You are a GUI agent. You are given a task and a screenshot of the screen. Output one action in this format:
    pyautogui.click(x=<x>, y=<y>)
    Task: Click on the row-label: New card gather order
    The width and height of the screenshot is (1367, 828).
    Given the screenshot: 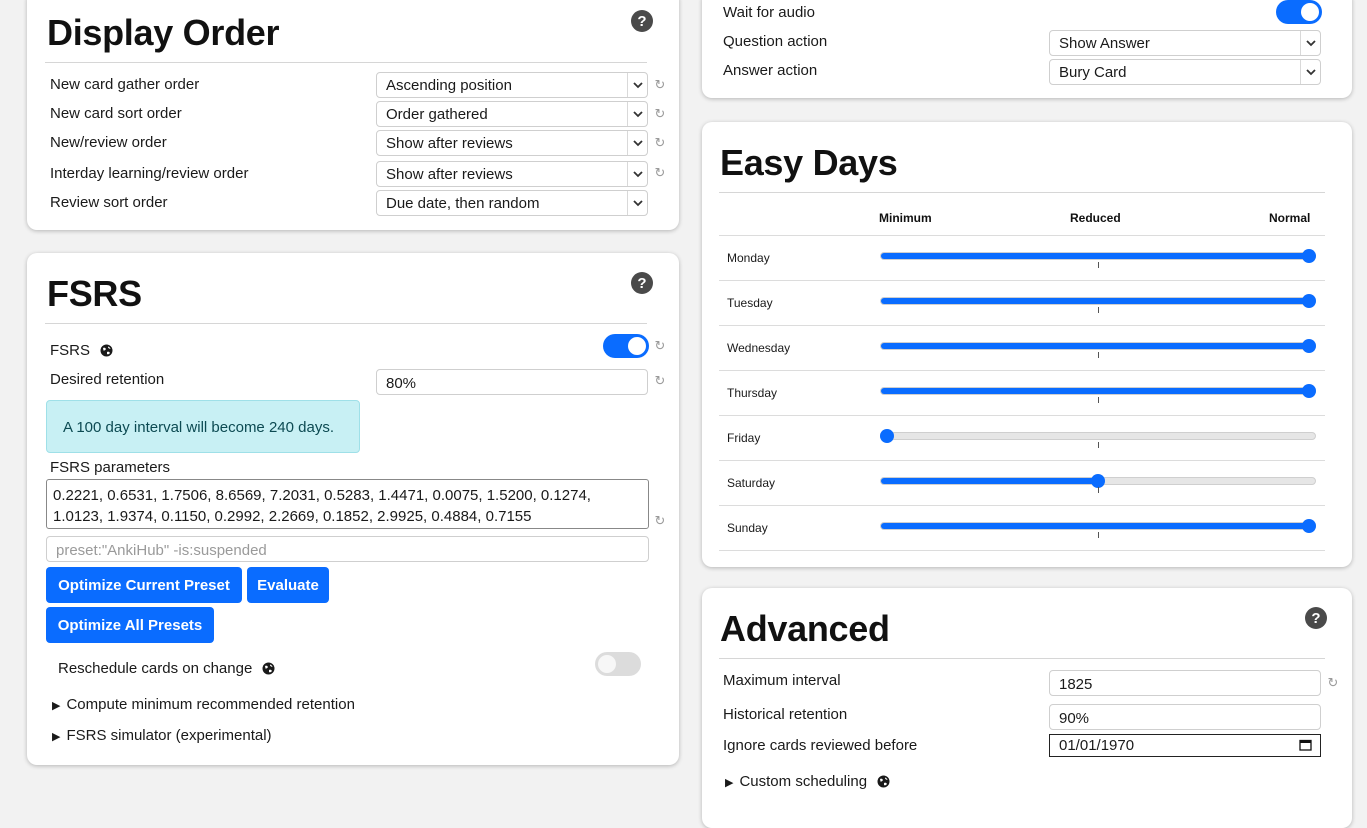 What is the action you would take?
    pyautogui.click(x=125, y=84)
    